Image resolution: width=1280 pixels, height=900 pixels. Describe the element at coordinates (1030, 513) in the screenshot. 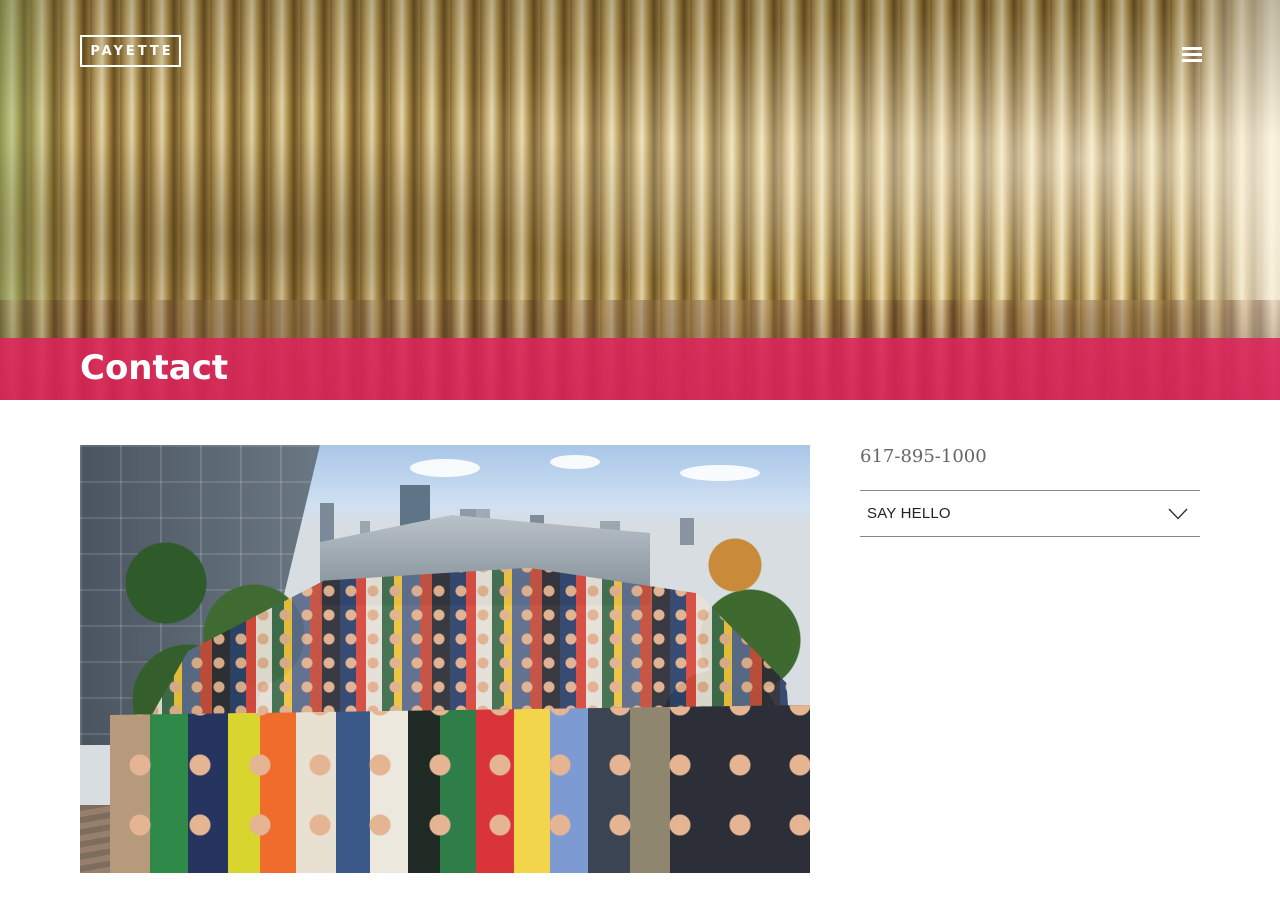

I see `say-hello-toggle: SAY HELLO` at that location.